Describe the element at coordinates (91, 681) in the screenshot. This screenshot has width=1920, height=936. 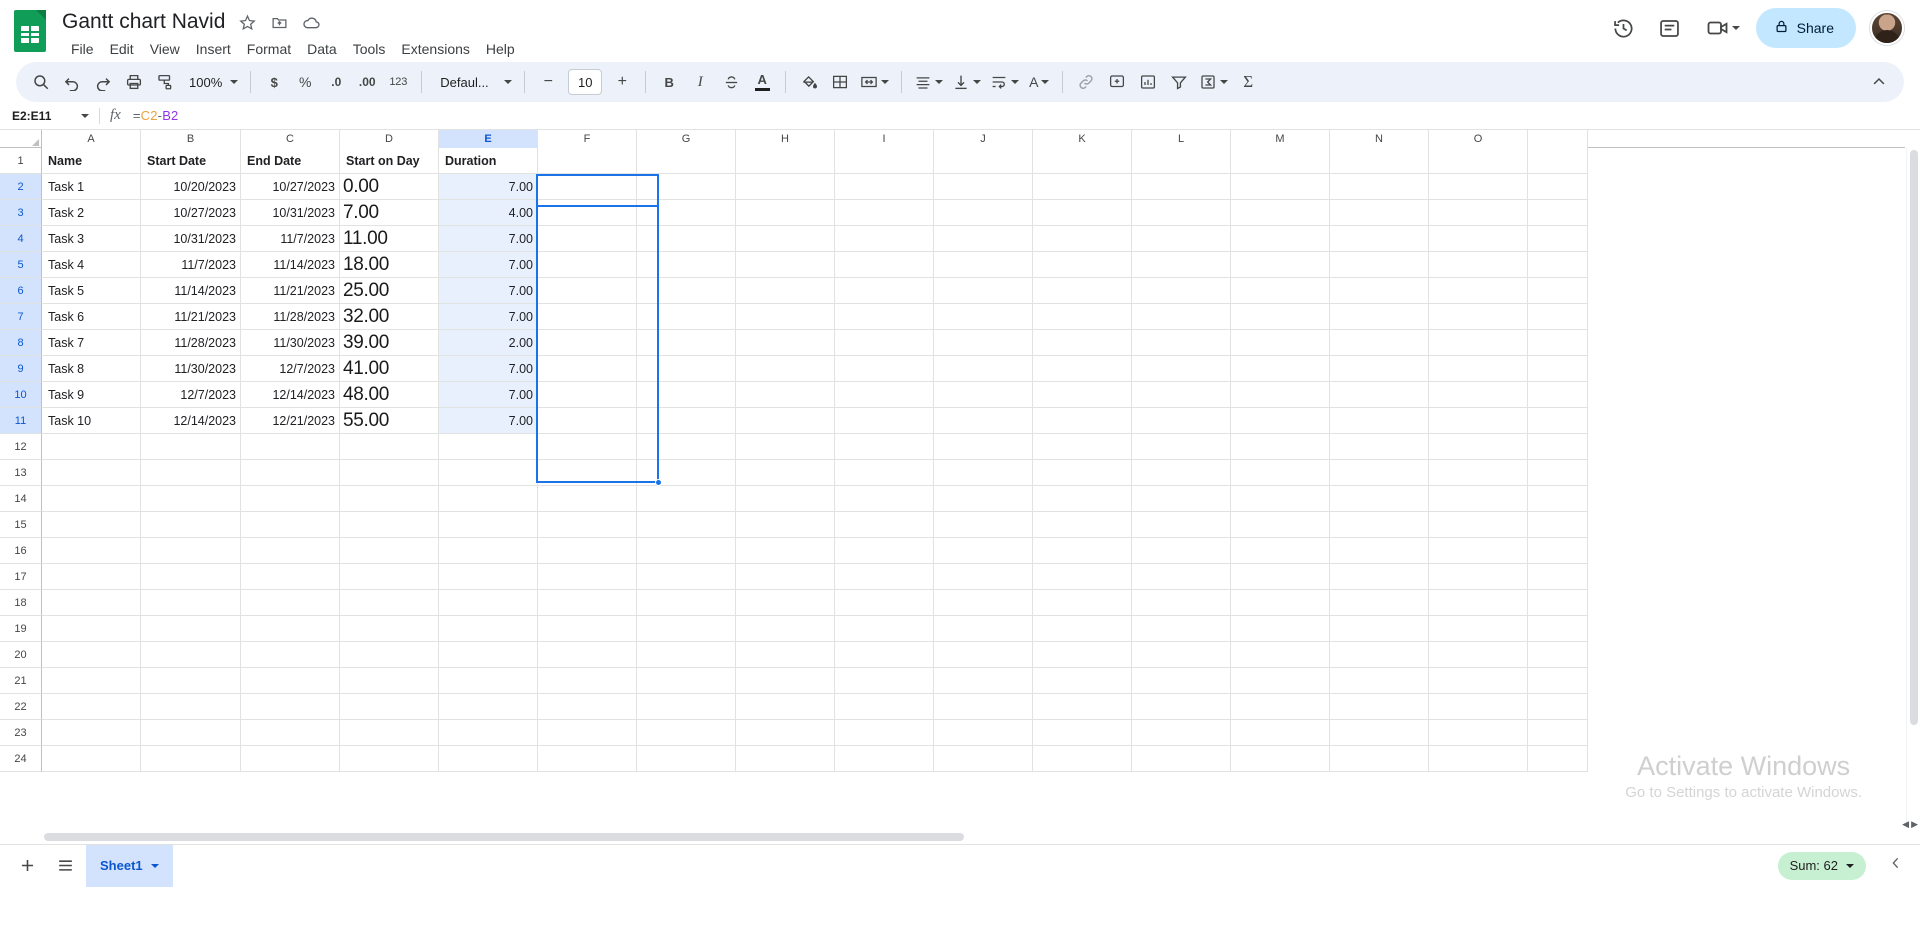
I see `cell-A21` at that location.